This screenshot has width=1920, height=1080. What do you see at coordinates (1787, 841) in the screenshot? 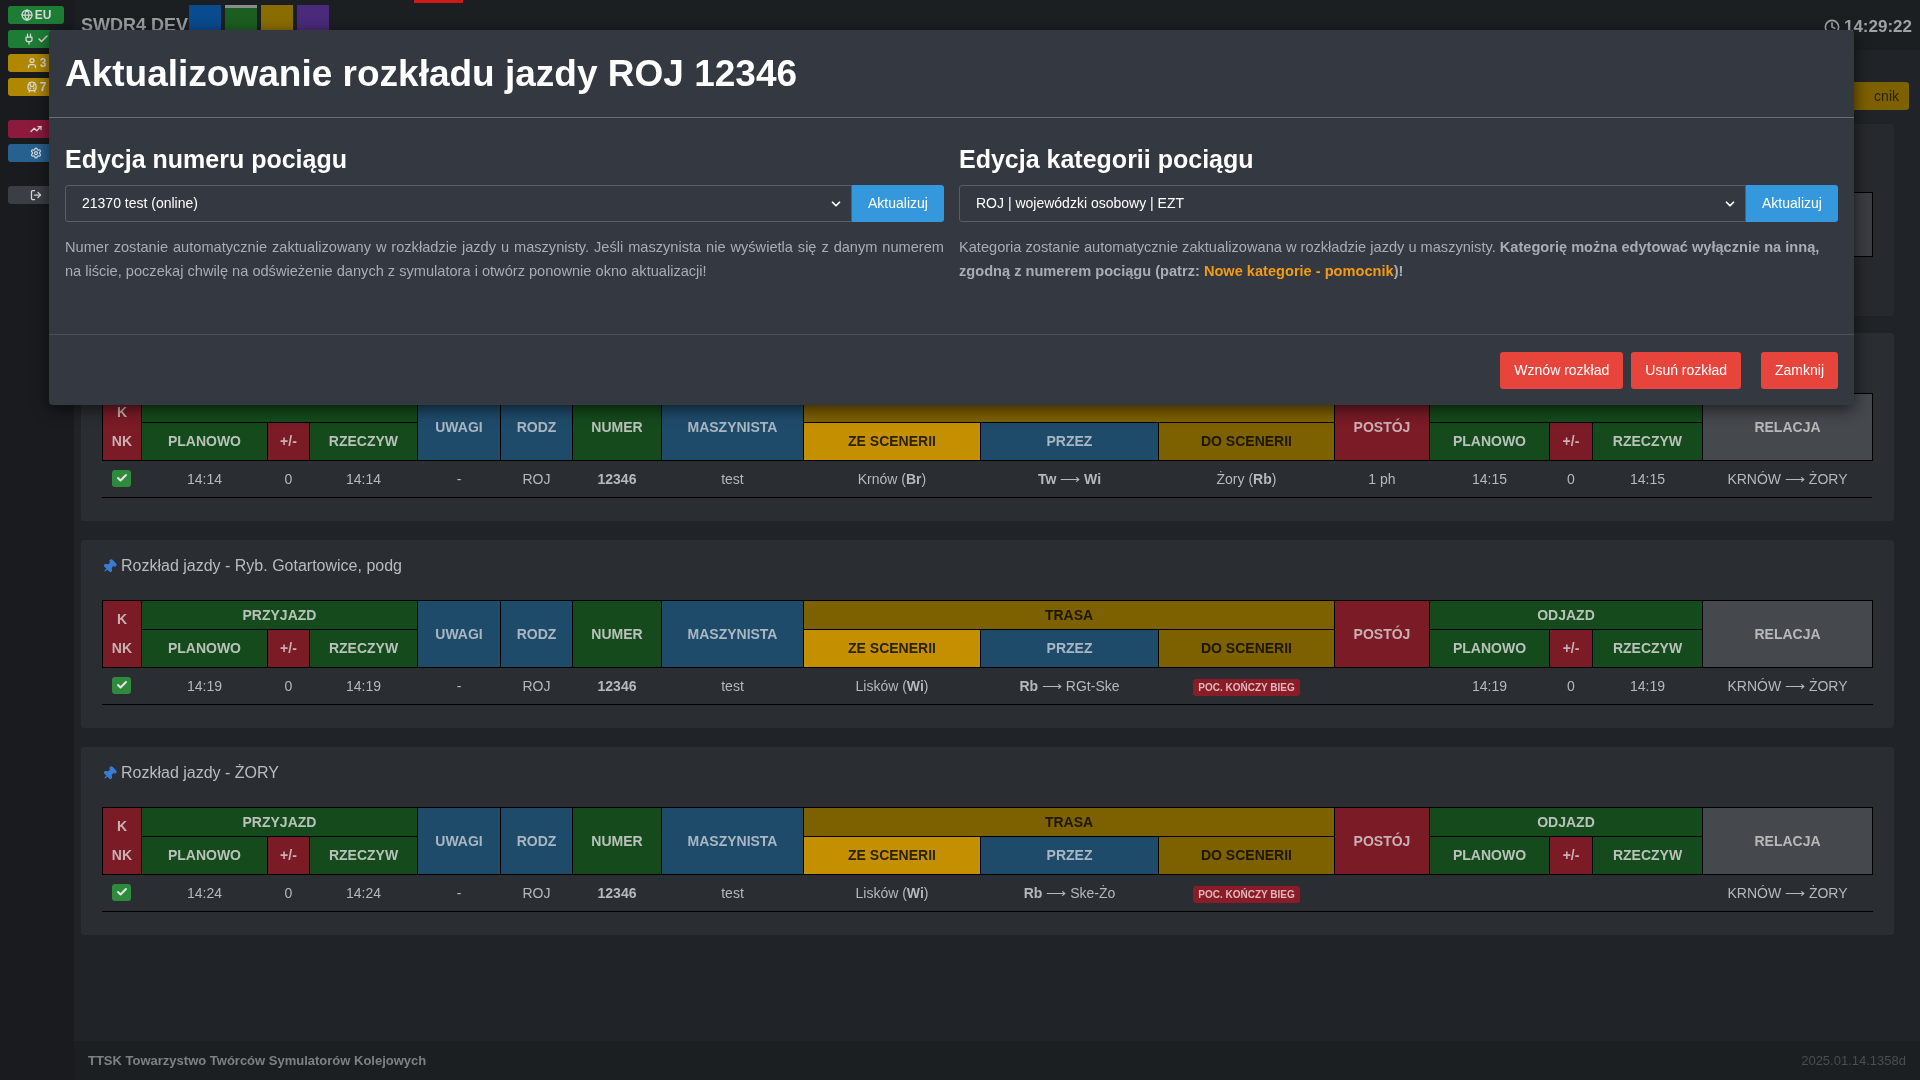
I see `column-header: RELACJA` at bounding box center [1787, 841].